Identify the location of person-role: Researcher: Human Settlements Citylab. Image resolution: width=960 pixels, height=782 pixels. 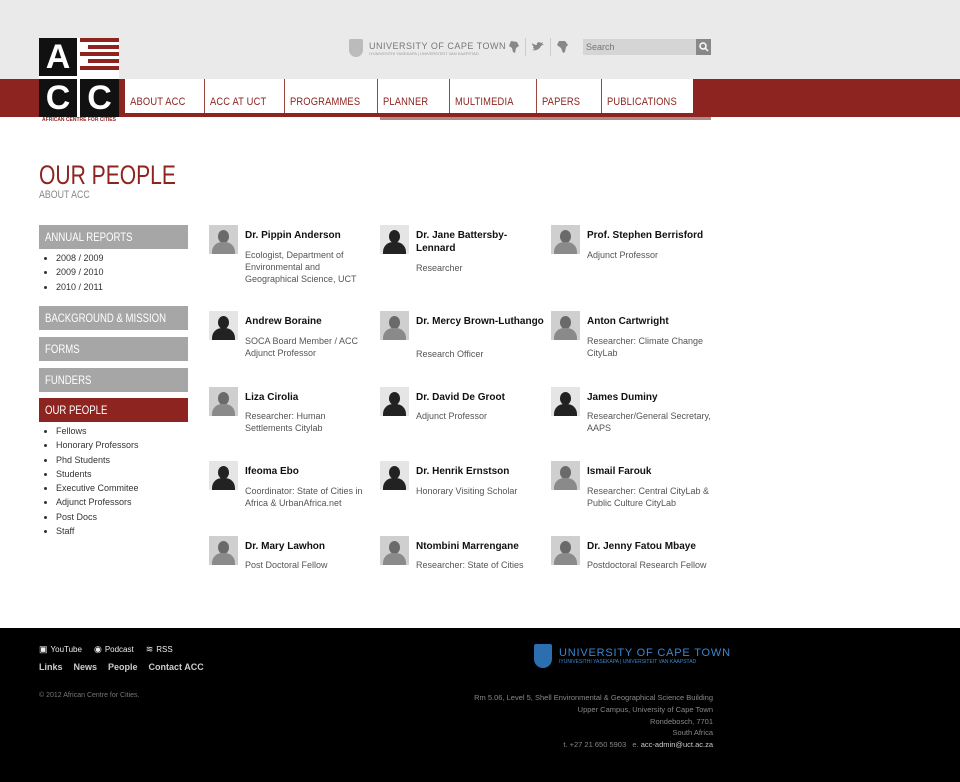
(285, 422).